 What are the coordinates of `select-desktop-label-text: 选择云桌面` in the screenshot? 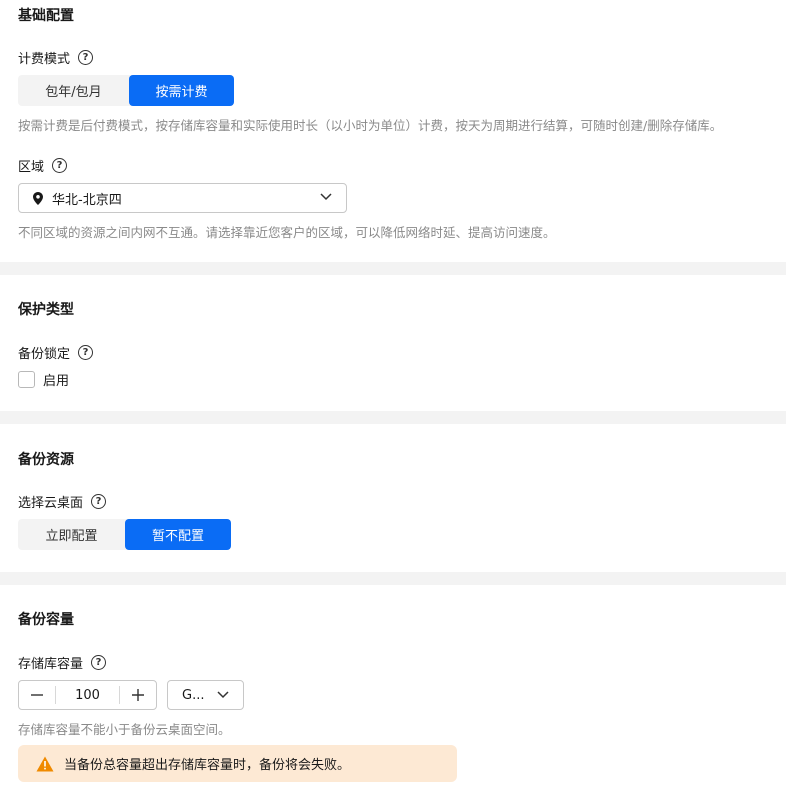 It's located at (51, 503).